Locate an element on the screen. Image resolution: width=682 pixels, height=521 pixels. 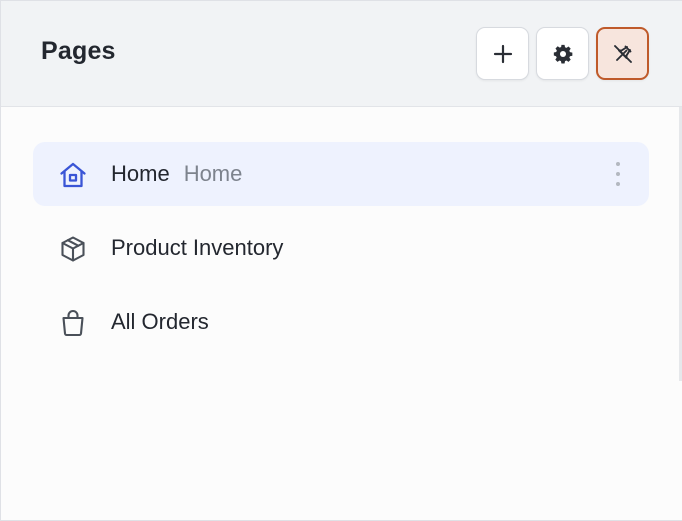
page-item-home: Home Home is located at coordinates (341, 174).